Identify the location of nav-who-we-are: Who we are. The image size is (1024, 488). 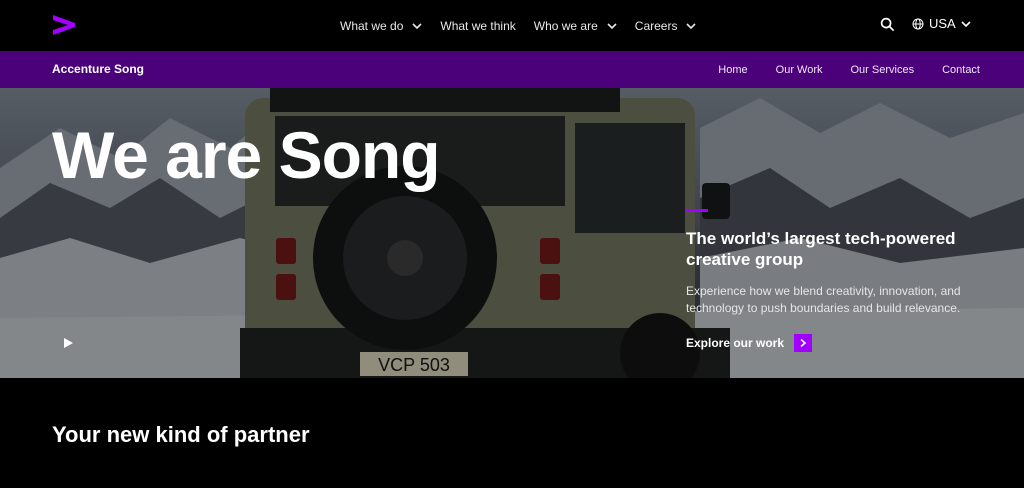
(575, 26).